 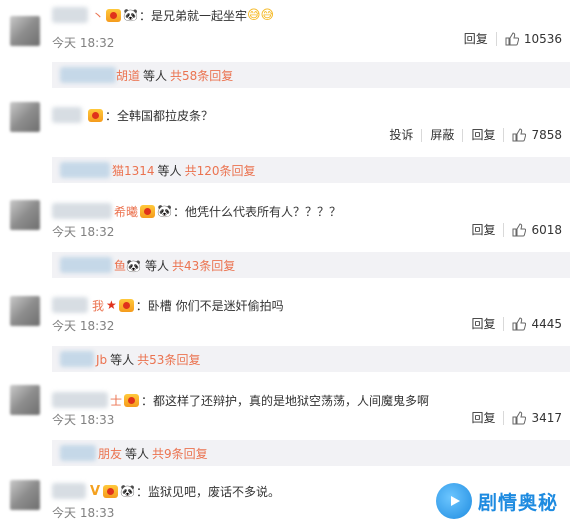 What do you see at coordinates (120, 265) in the screenshot?
I see `reply-username-tail: 鱼` at bounding box center [120, 265].